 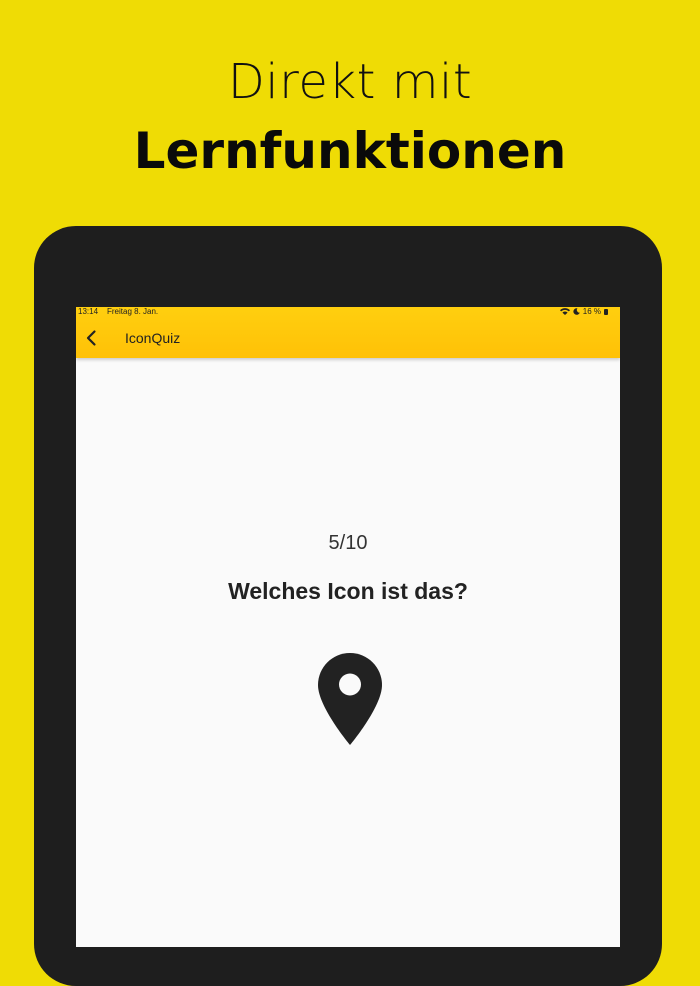 What do you see at coordinates (348, 332) in the screenshot?
I see `app-bar: 13:14 Freitag 8. Jan. 16 % IconQuiz` at bounding box center [348, 332].